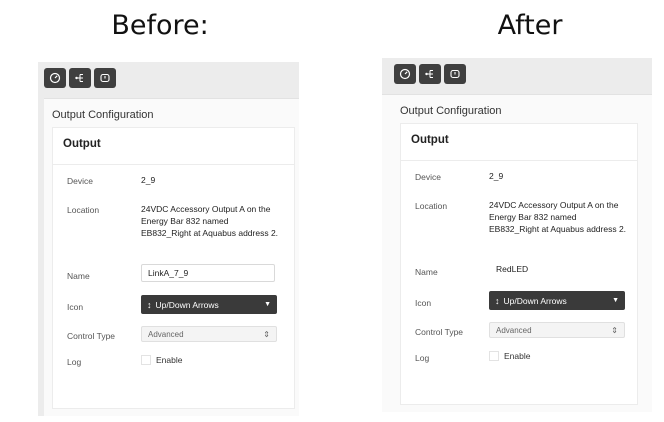  Describe the element at coordinates (530, 25) in the screenshot. I see `after-heading: After` at that location.